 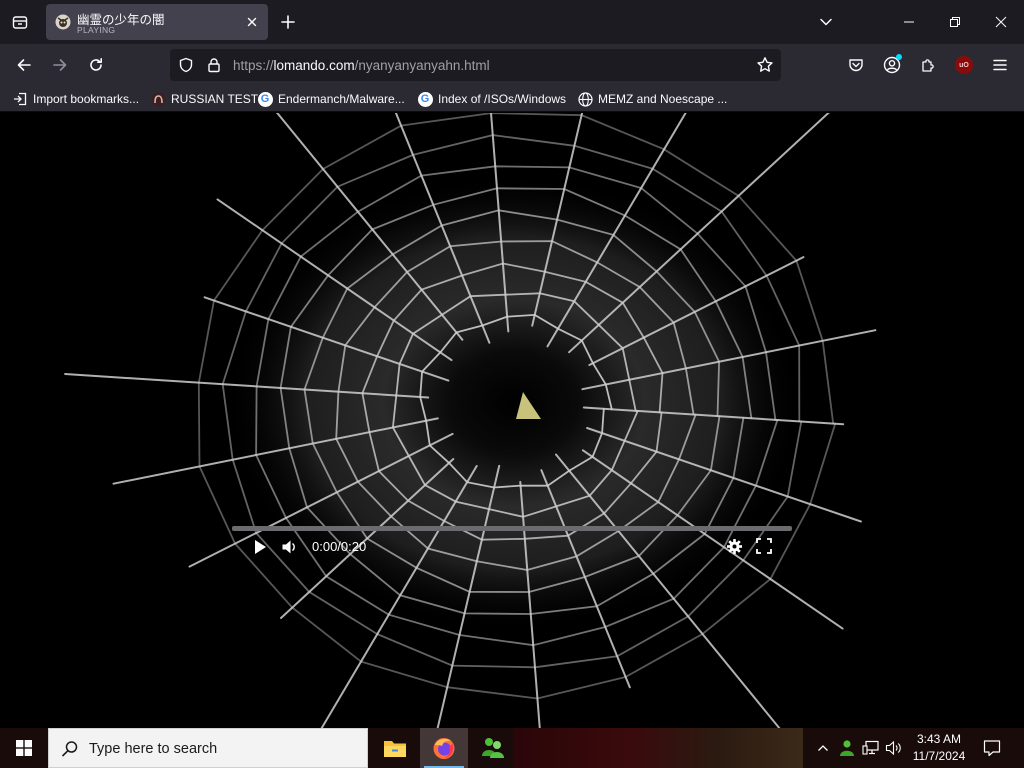 I want to click on file-explorer-icon, so click(x=395, y=749).